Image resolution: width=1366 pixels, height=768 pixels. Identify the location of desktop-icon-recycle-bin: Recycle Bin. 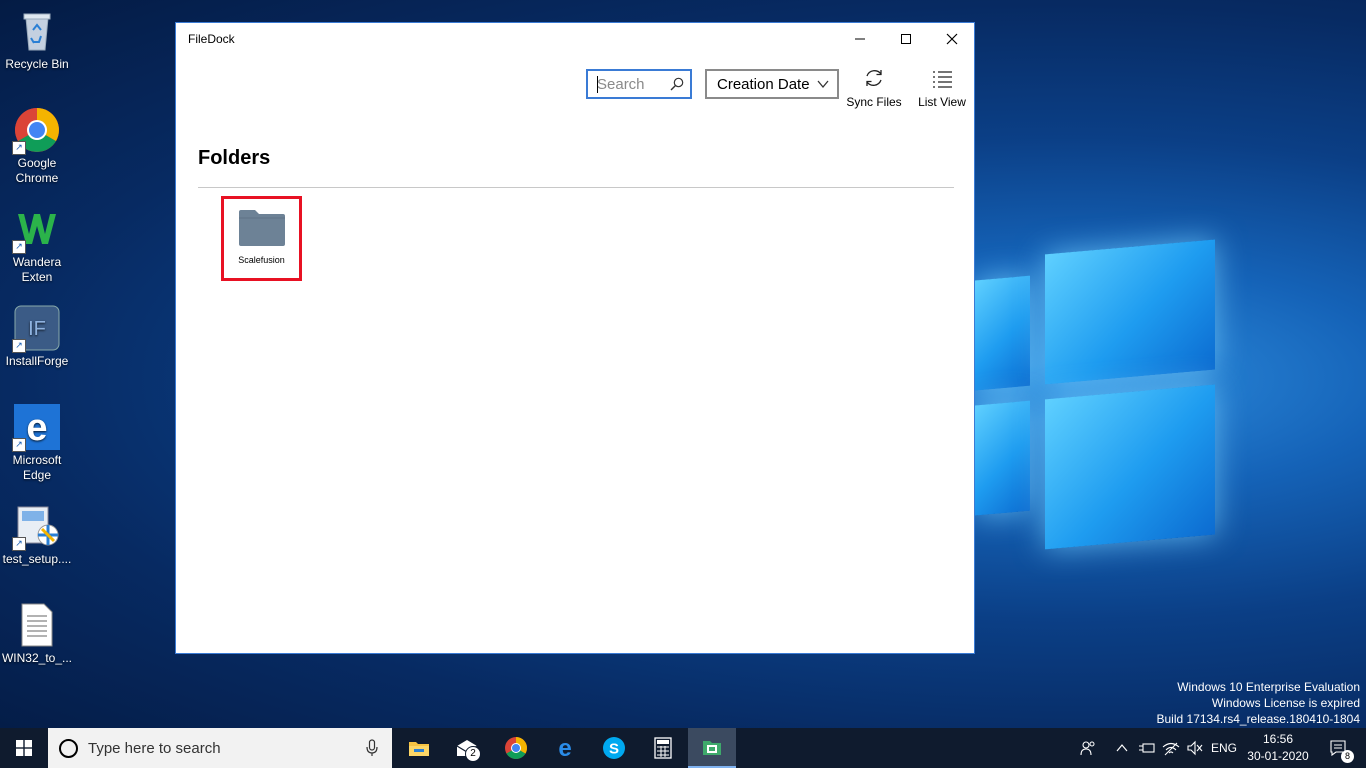
(37, 40).